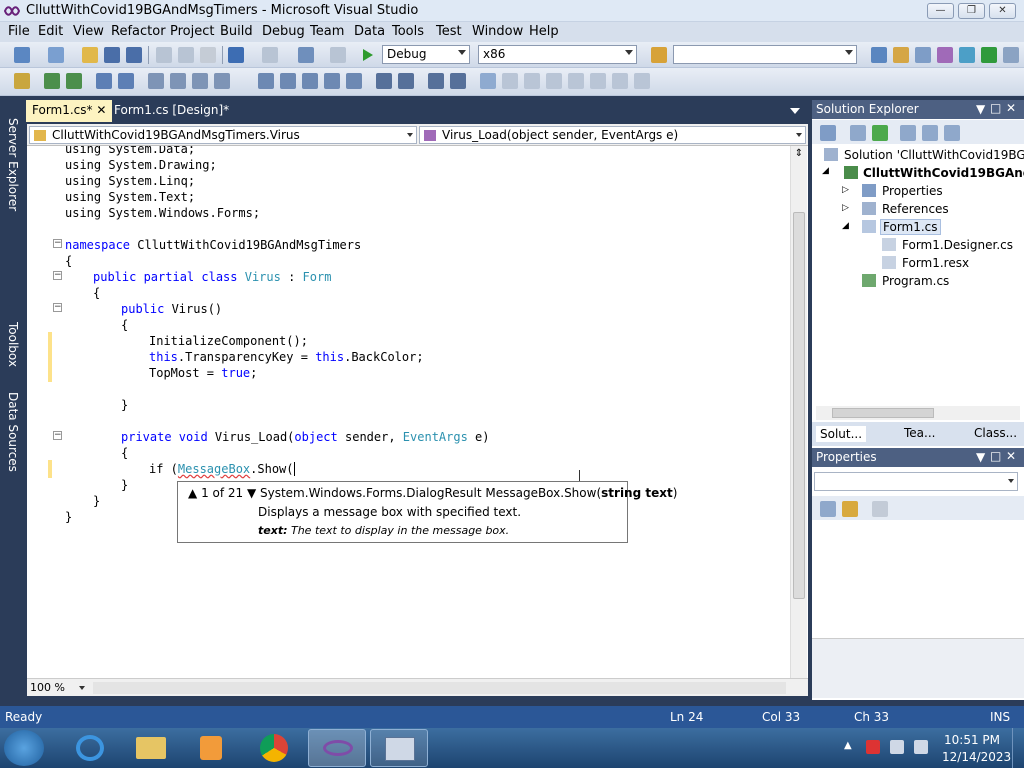 This screenshot has width=1024, height=768. Describe the element at coordinates (873, 747) in the screenshot. I see `action-center-icon` at that location.